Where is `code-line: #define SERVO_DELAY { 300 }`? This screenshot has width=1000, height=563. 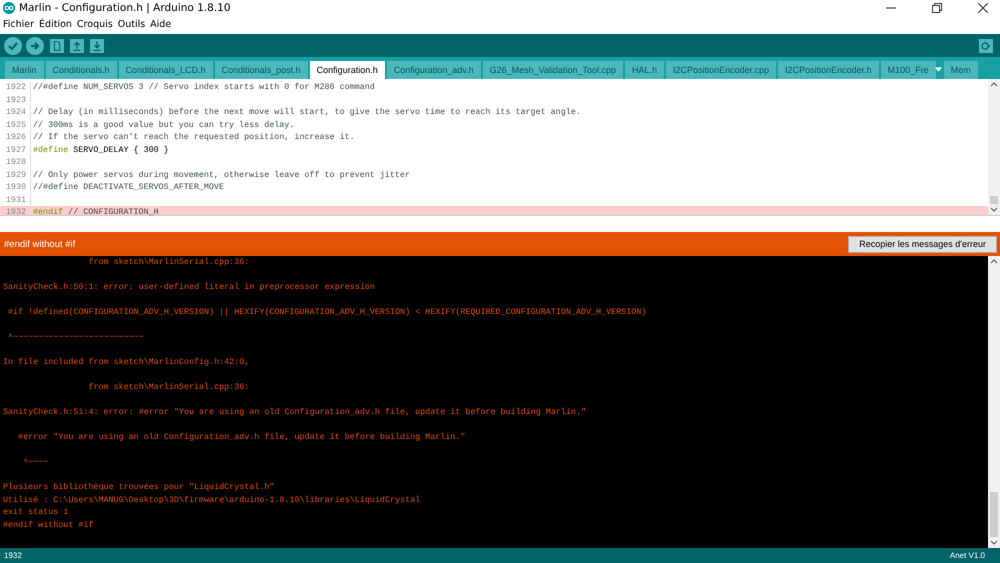 code-line: #define SERVO_DELAY { 300 } is located at coordinates (101, 149).